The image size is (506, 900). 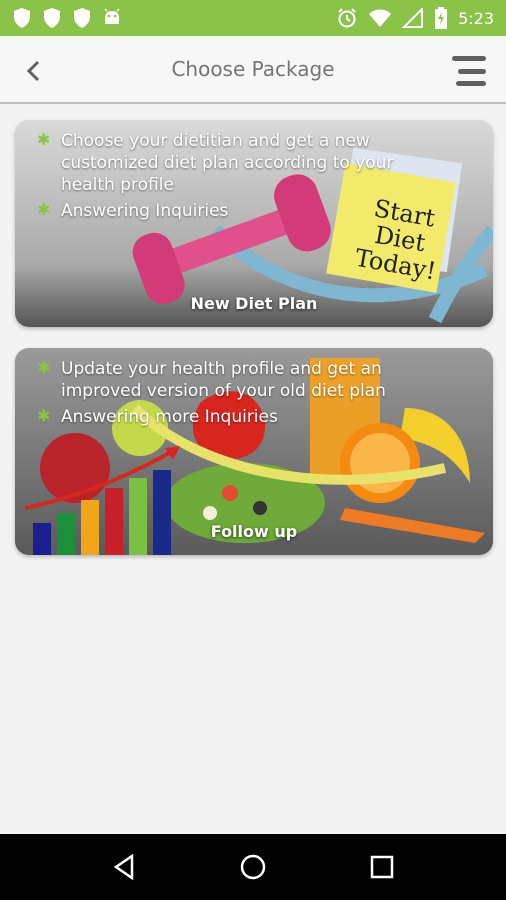 What do you see at coordinates (441, 18) in the screenshot?
I see `battery-charging-icon` at bounding box center [441, 18].